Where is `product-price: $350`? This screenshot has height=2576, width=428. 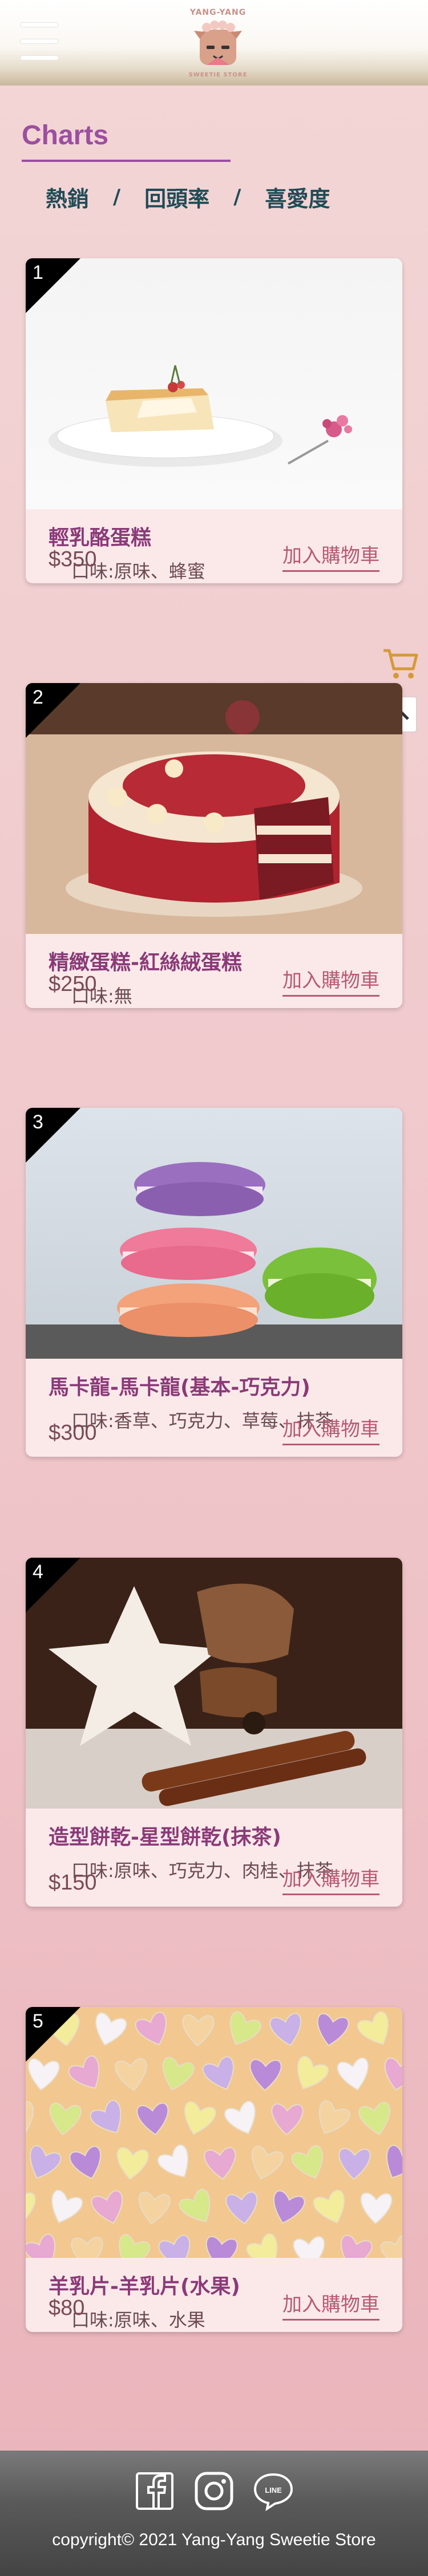
product-price: $350 is located at coordinates (73, 559).